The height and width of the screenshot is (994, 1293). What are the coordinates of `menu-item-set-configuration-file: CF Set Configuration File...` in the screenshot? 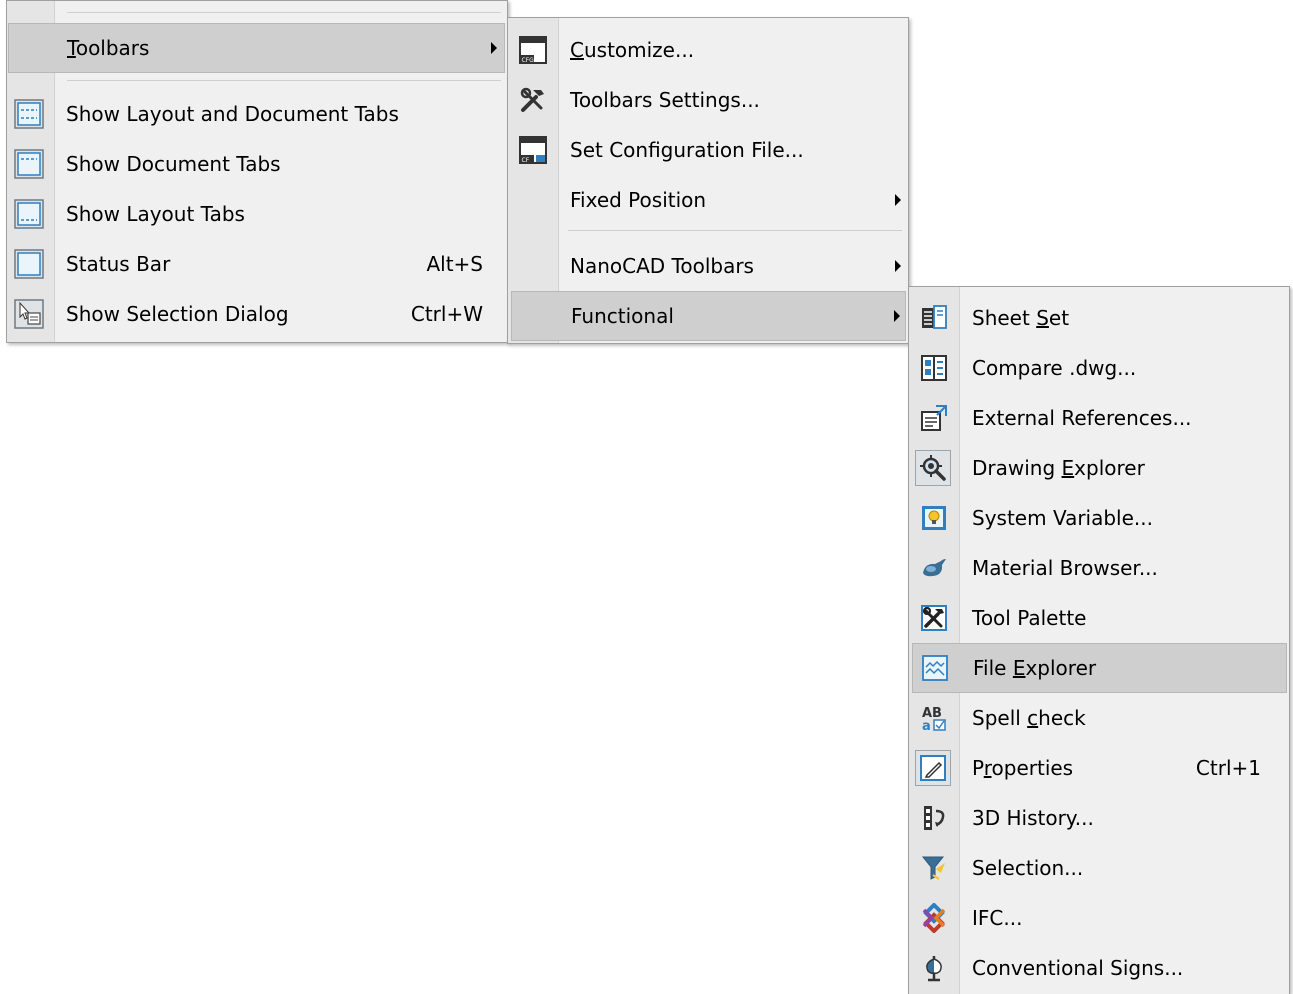 It's located at (708, 150).